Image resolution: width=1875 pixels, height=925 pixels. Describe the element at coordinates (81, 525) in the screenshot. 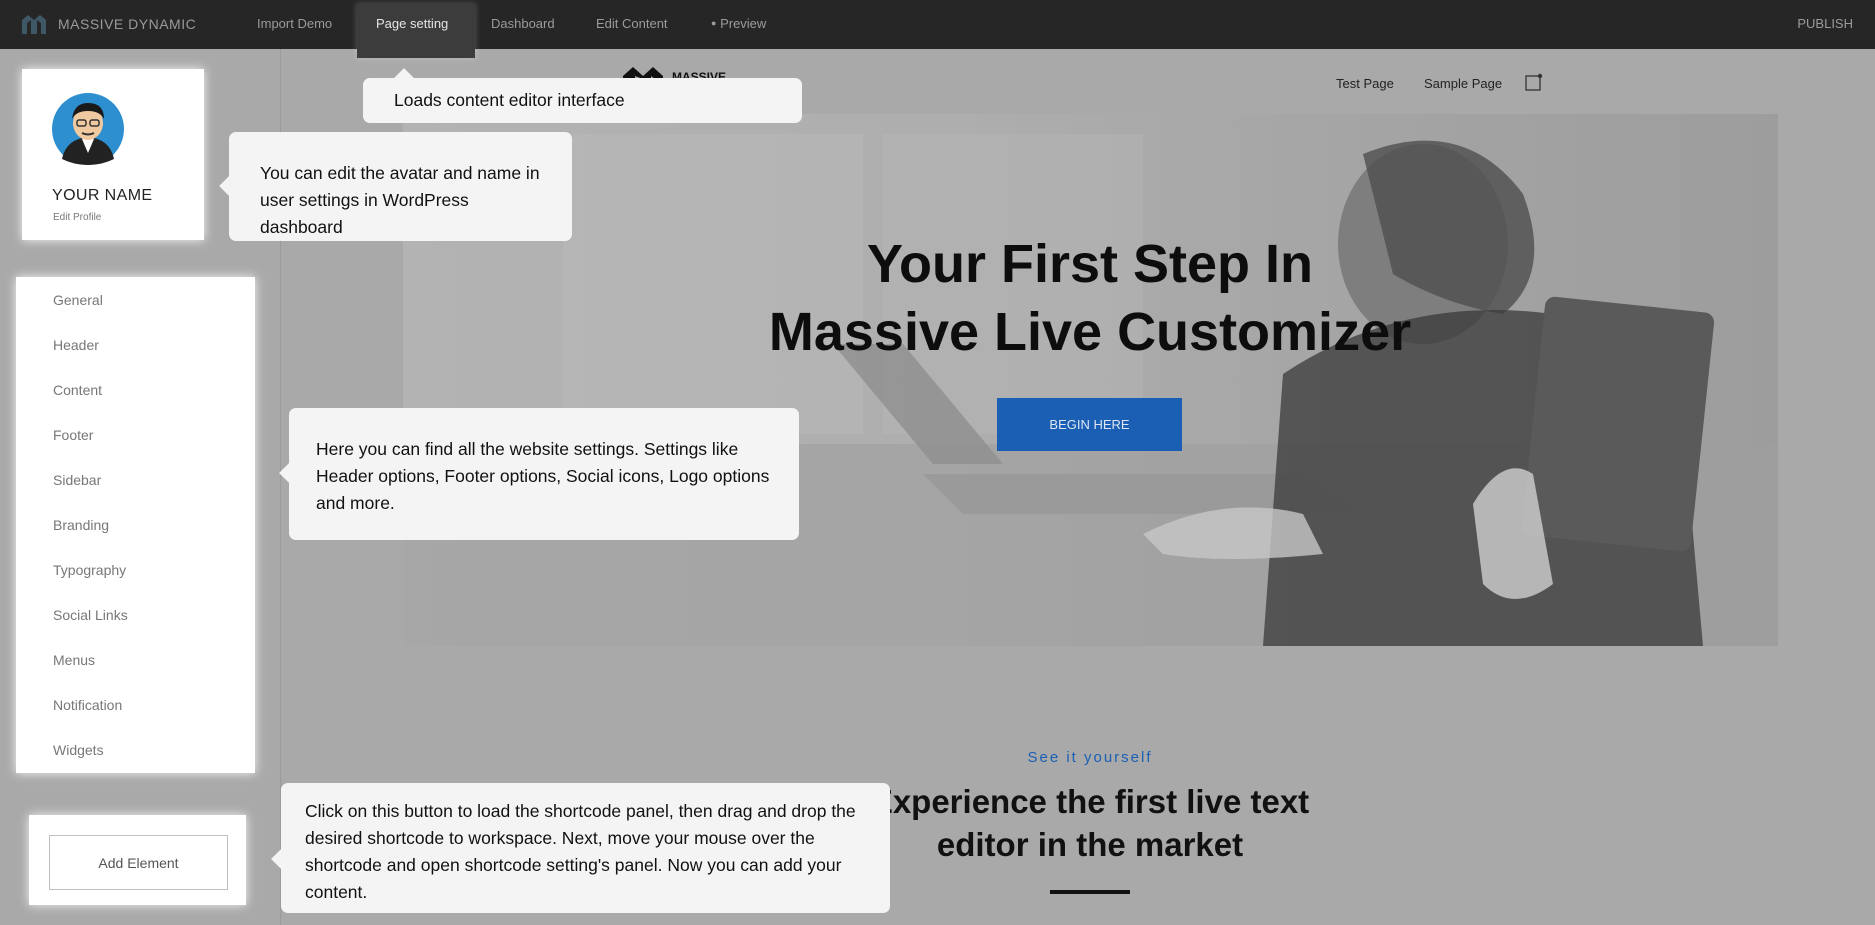

I see `menu-item-branding: Branding` at that location.